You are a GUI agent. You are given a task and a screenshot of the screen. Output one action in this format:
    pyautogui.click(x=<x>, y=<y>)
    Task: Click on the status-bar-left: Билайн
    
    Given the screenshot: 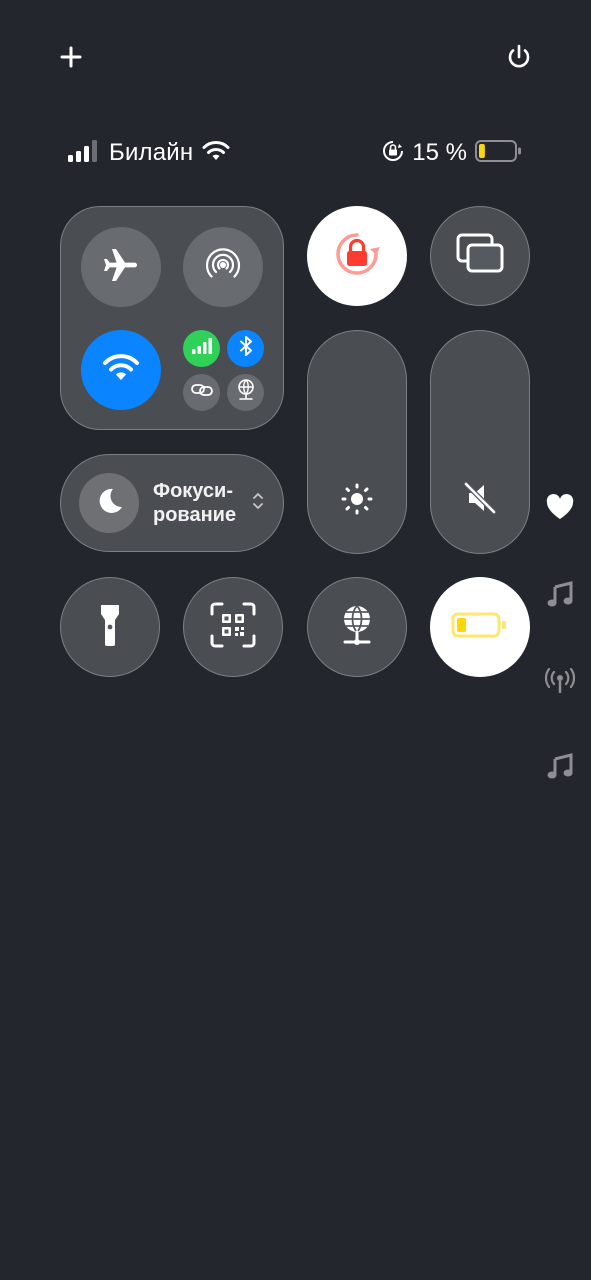 What is the action you would take?
    pyautogui.click(x=149, y=153)
    